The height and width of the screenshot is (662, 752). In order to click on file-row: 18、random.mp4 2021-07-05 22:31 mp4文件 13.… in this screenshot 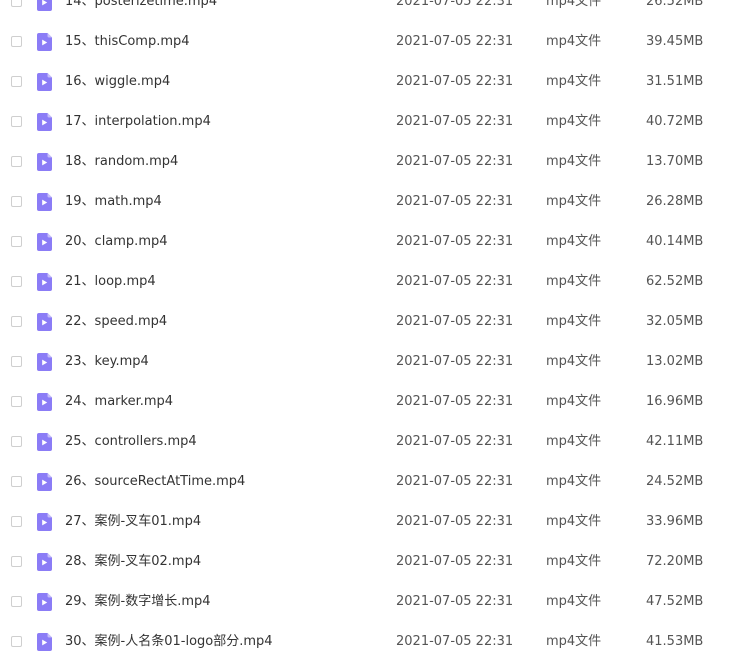, I will do `click(376, 162)`.